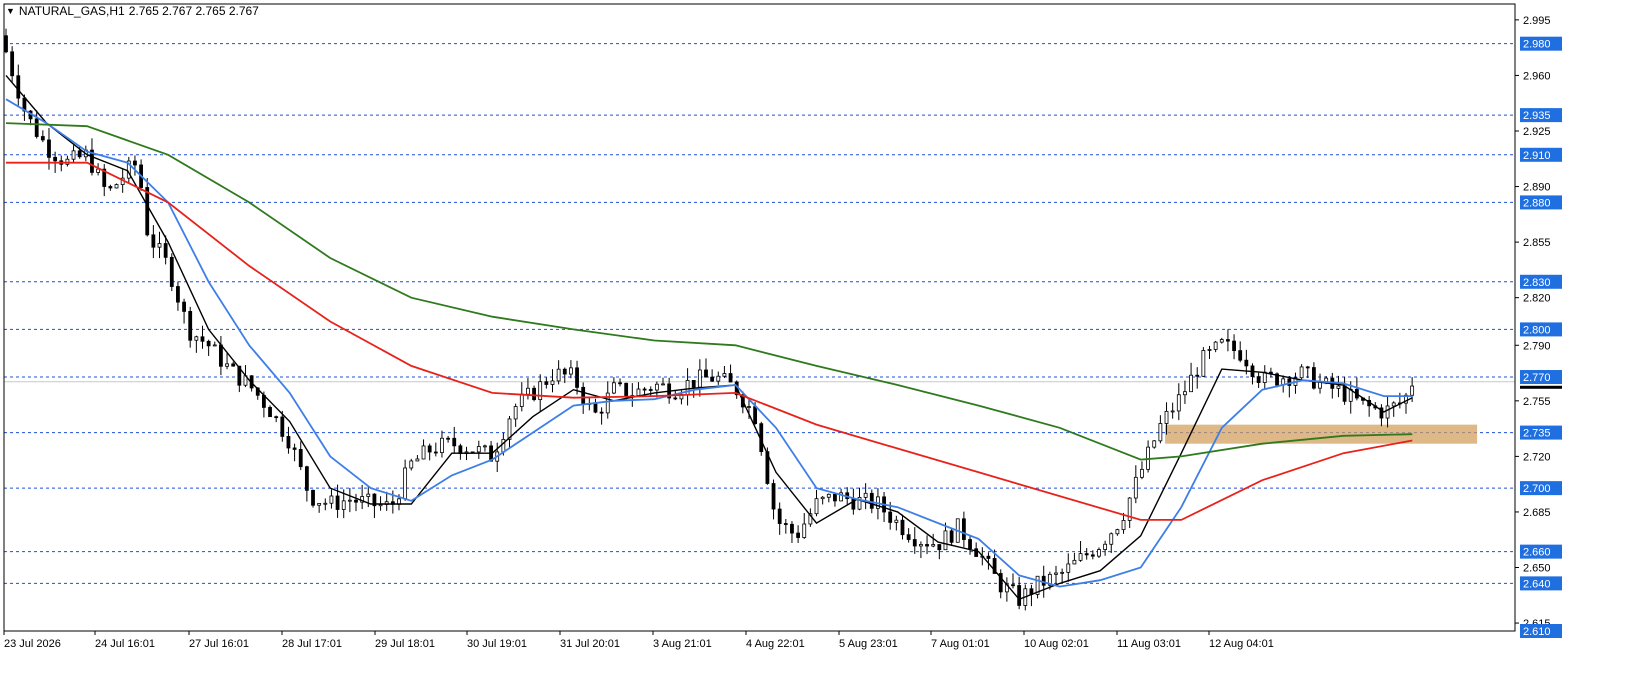 This screenshot has width=1626, height=691. I want to click on level-price-label: 2.935, so click(1541, 115).